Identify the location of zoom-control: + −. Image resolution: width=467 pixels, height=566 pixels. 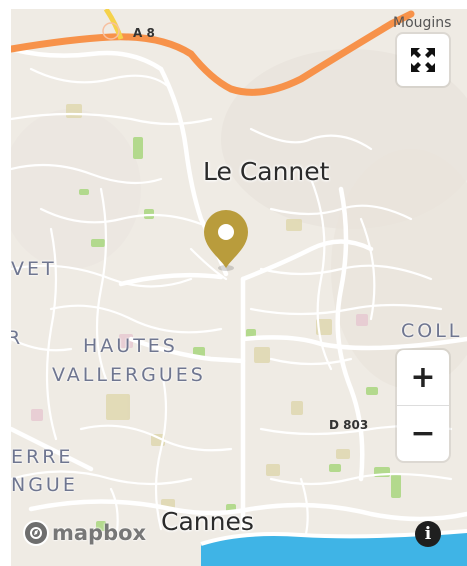
(423, 405).